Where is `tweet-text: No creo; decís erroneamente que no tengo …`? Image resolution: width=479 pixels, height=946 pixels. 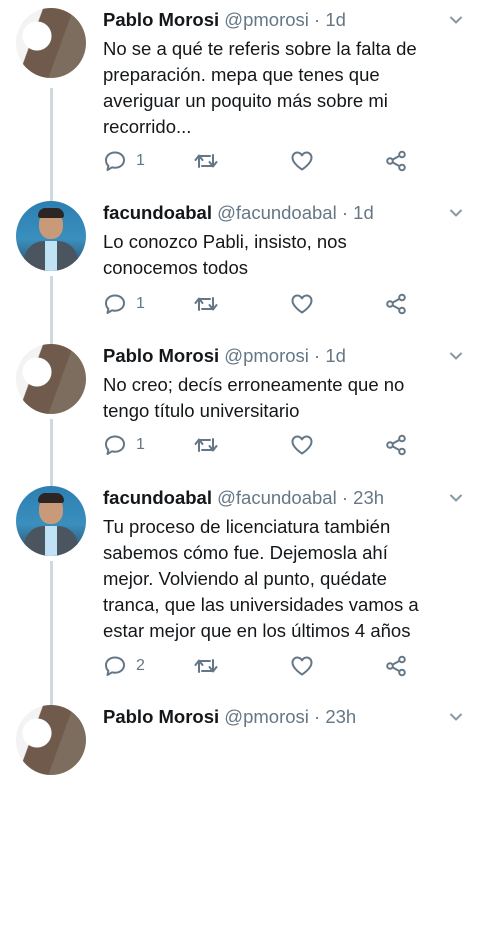
tweet-text: No creo; decís erroneamente que no tengo … is located at coordinates (278, 398).